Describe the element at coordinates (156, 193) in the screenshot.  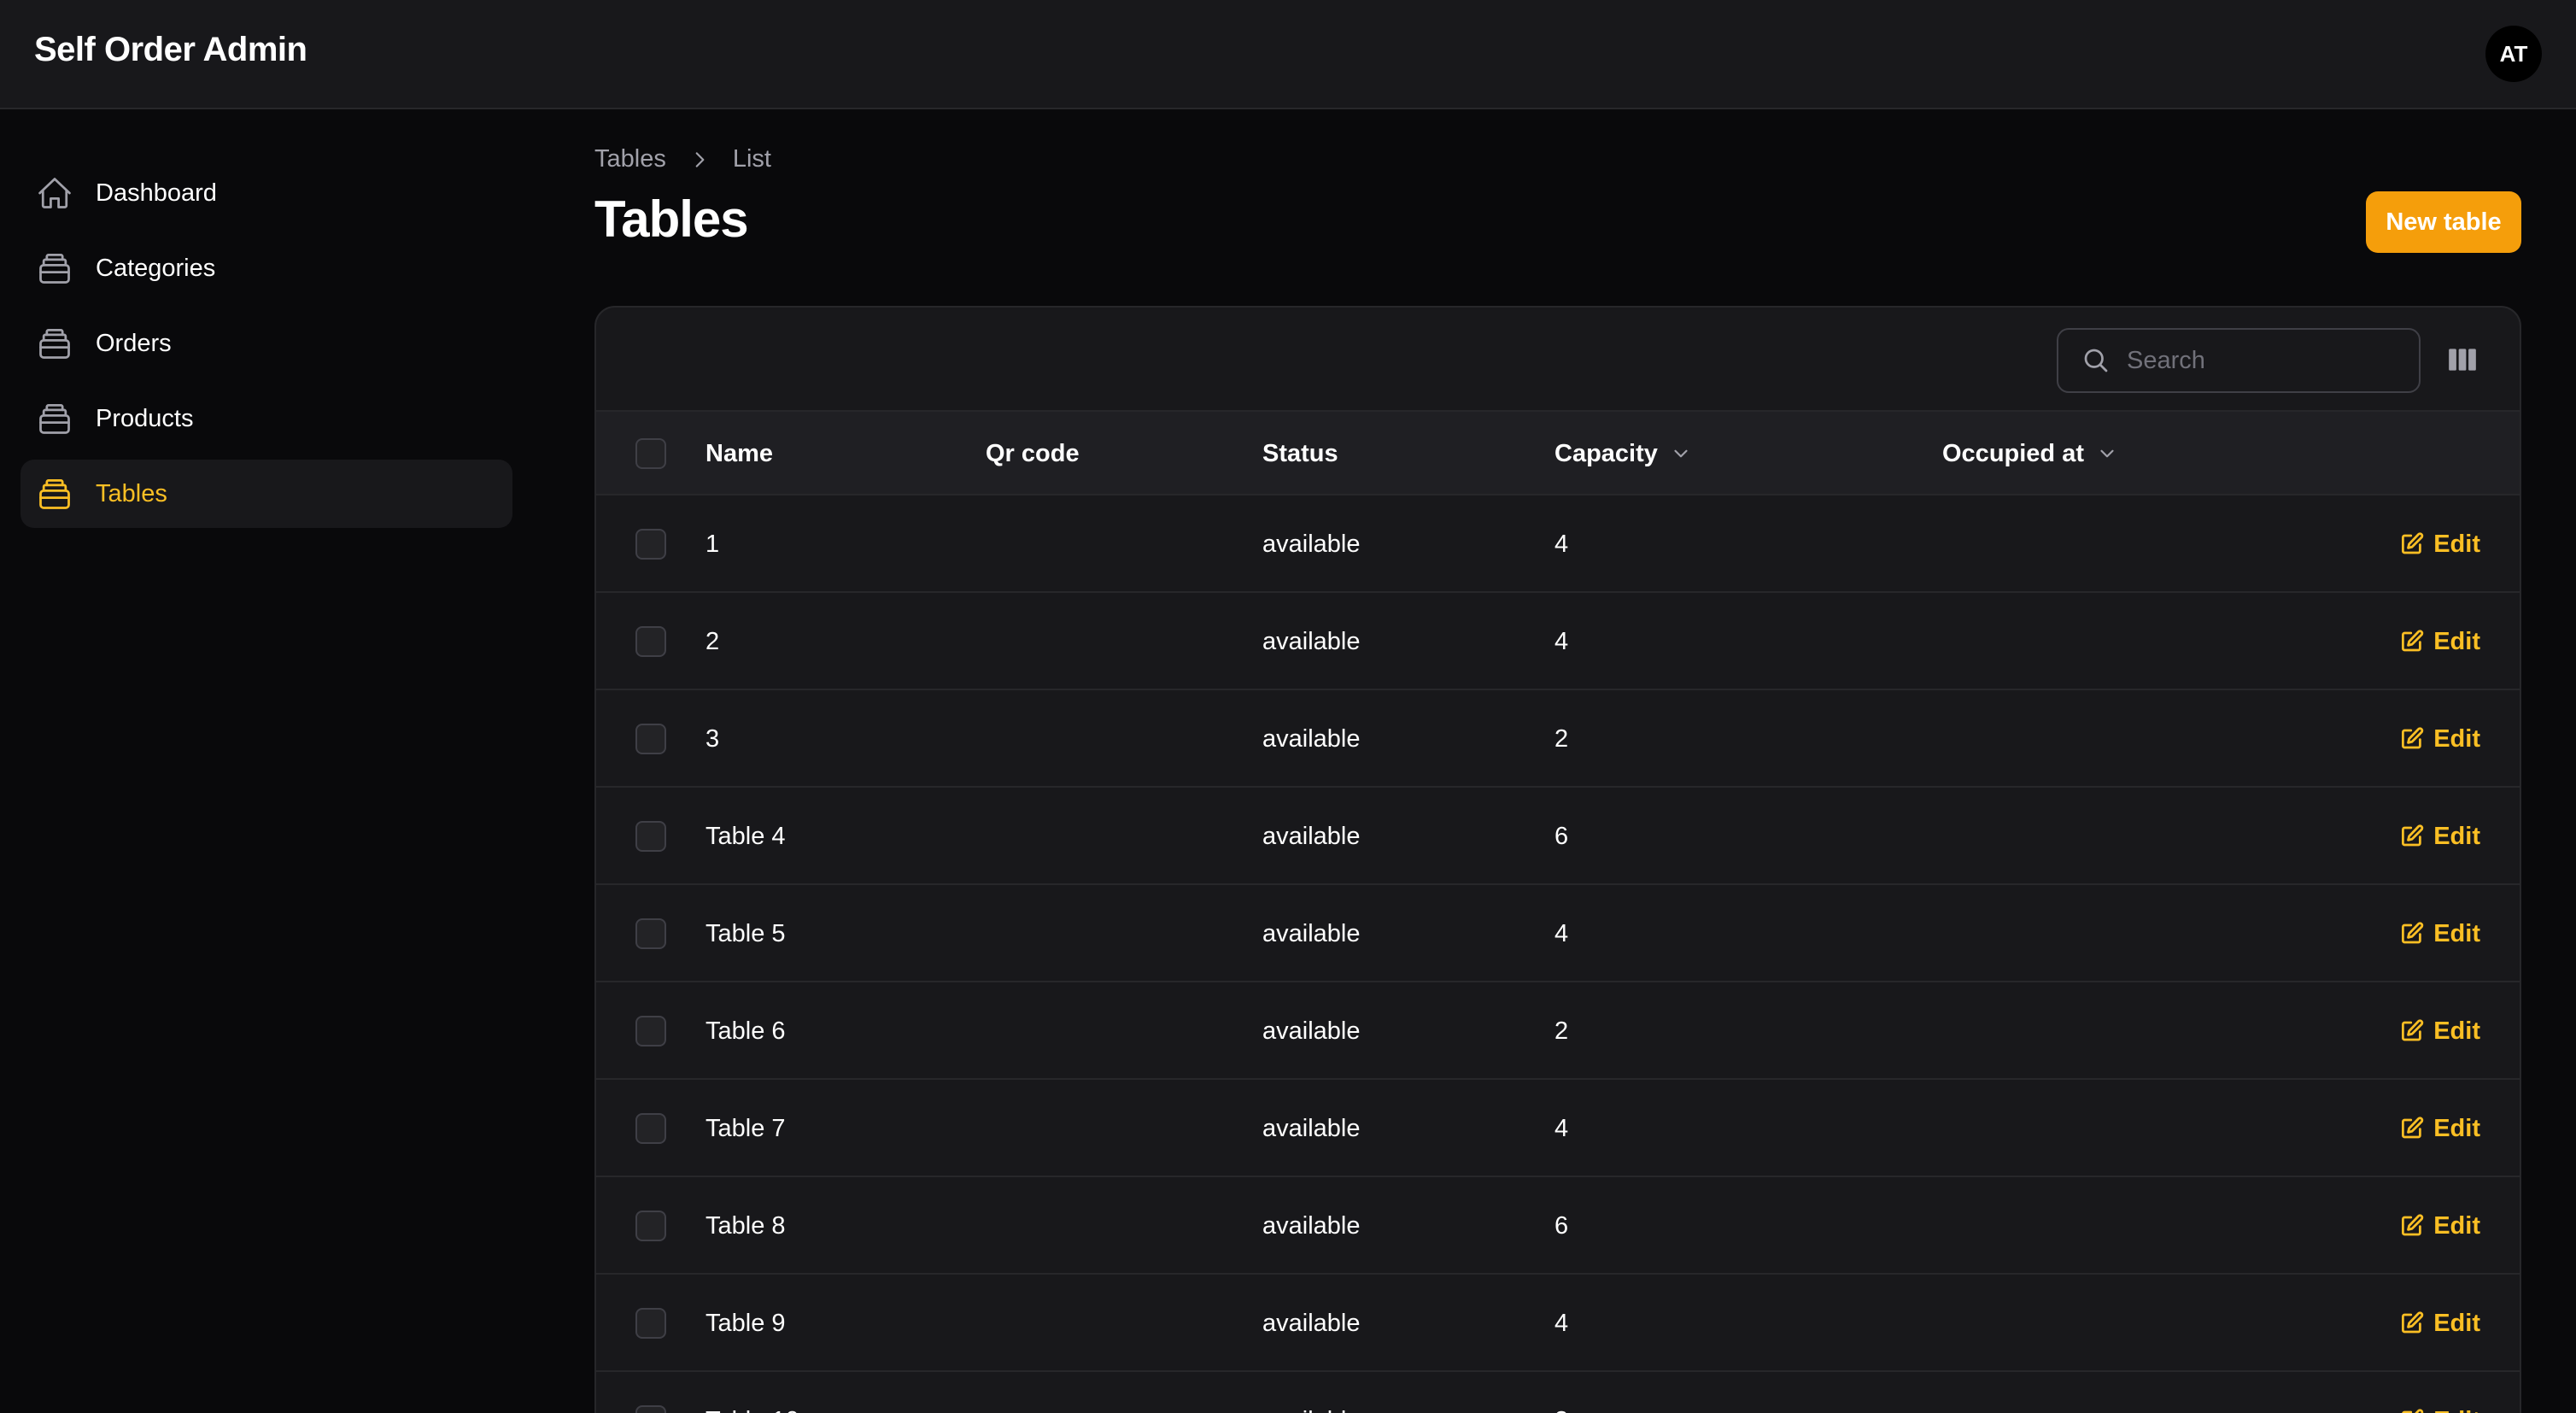
I see `sidebar-item-label: Dashboard` at that location.